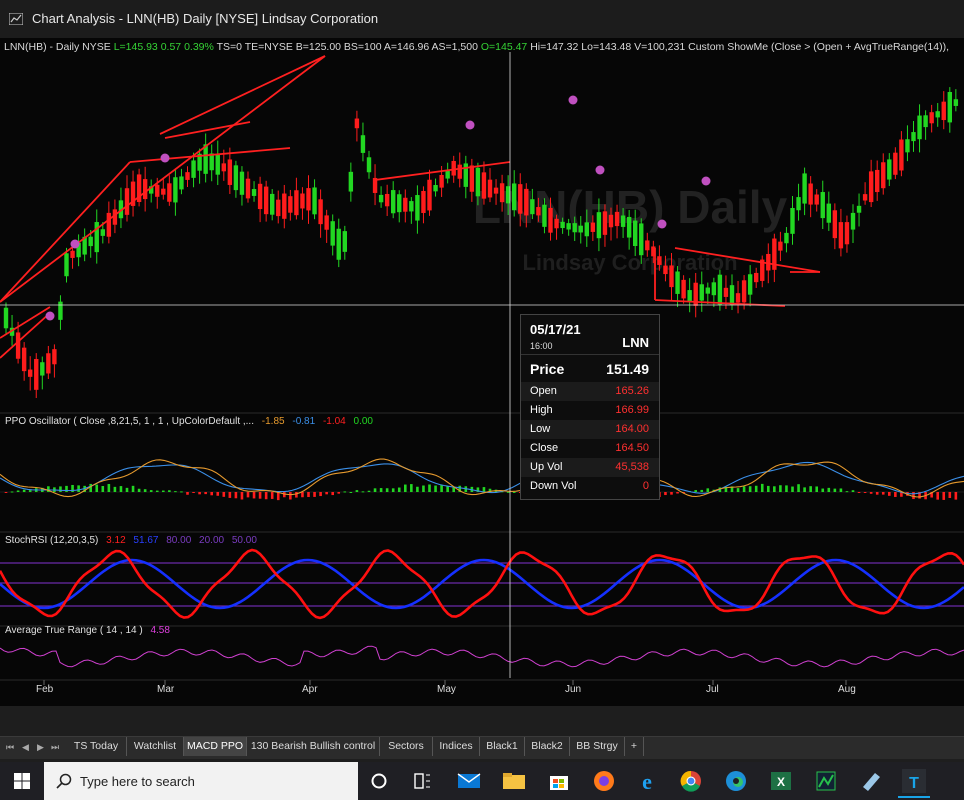 Image resolution: width=964 pixels, height=800 pixels. I want to click on windows-start-icon, so click(22, 781).